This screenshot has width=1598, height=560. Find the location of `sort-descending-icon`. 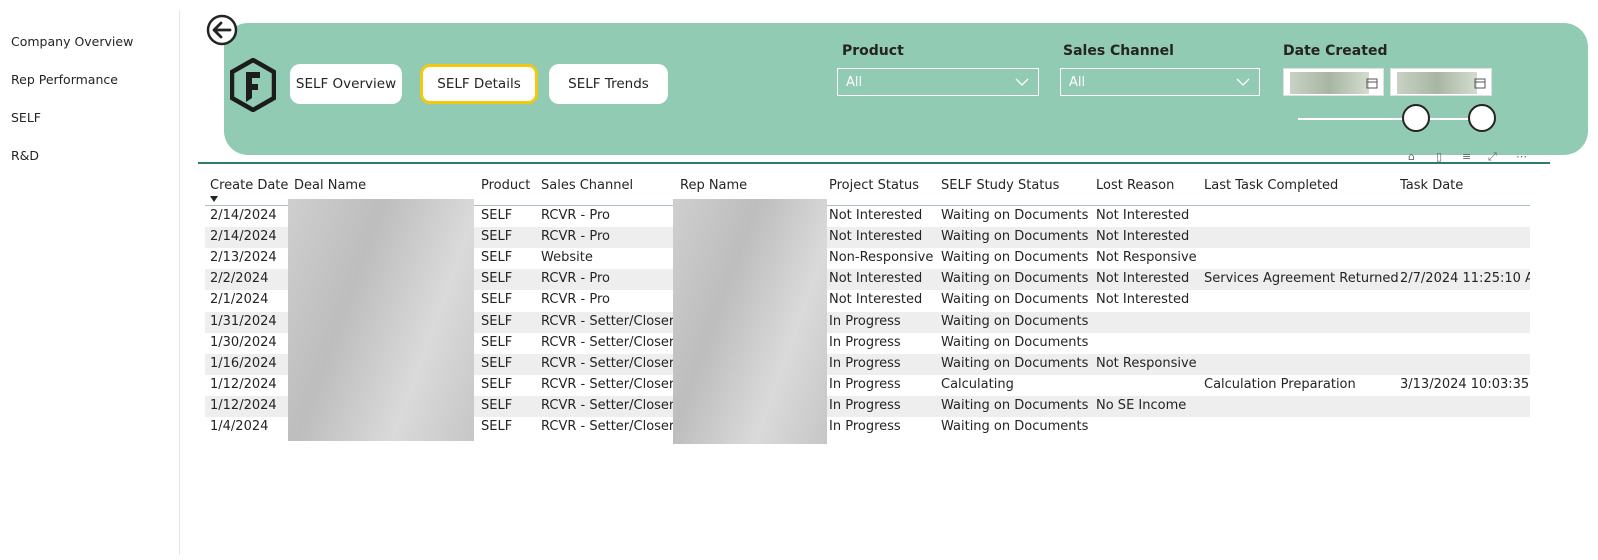

sort-descending-icon is located at coordinates (214, 199).